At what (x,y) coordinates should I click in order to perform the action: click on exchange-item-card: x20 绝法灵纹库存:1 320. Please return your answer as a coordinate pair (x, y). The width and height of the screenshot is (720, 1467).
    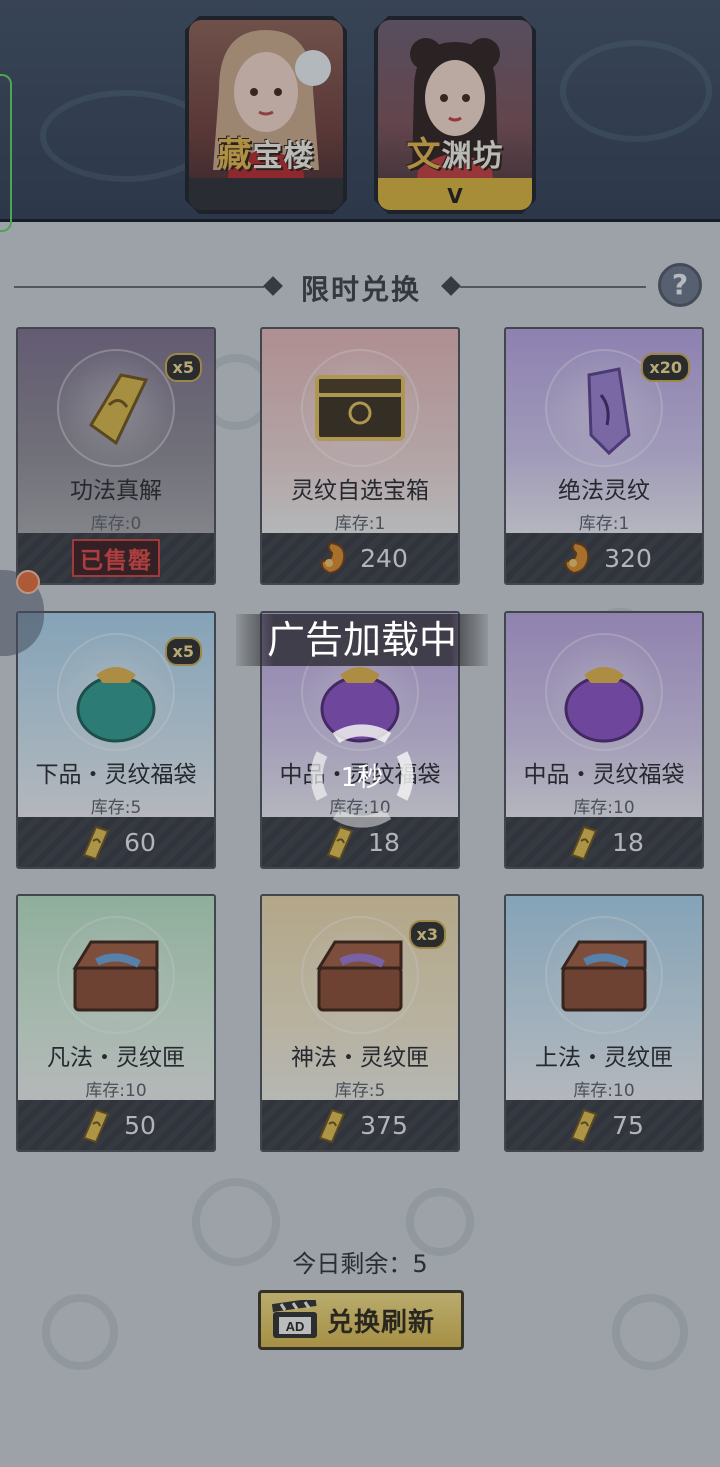
    Looking at the image, I should click on (604, 456).